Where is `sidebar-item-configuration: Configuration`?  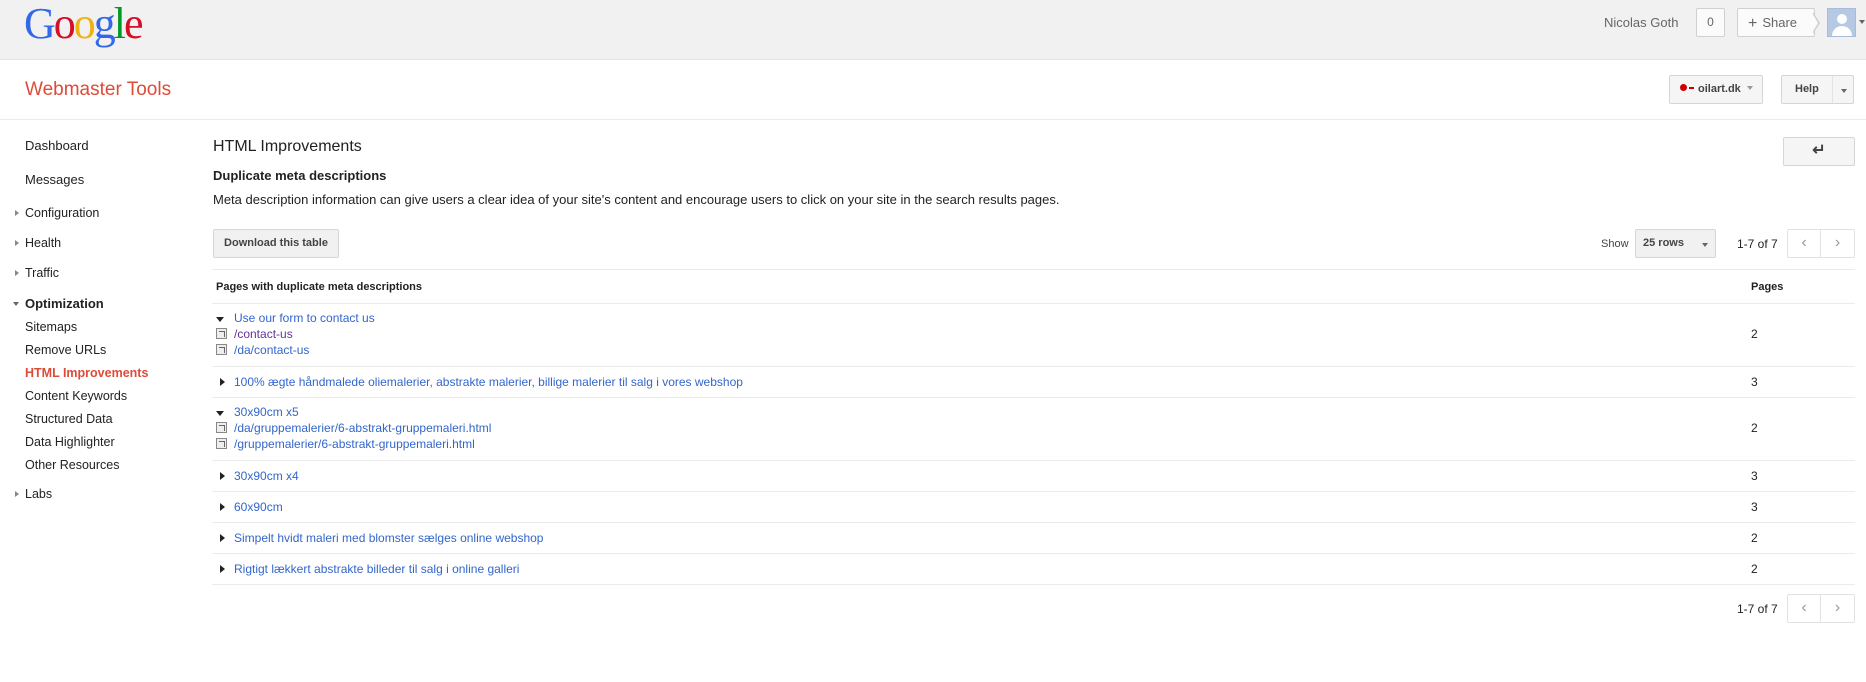 sidebar-item-configuration: Configuration is located at coordinates (57, 213).